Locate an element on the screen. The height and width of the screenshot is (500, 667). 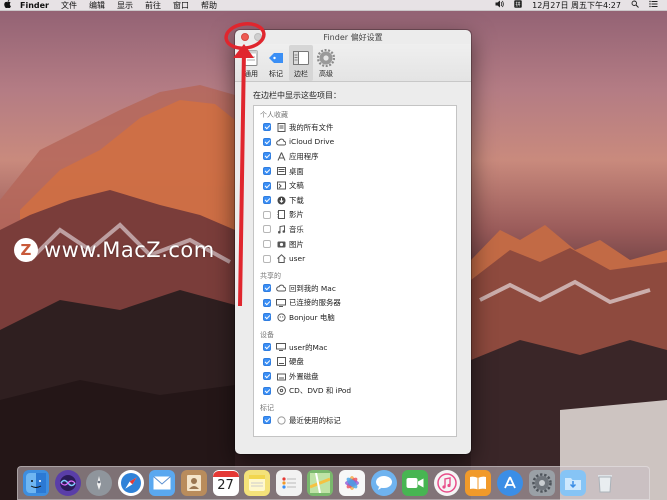
sidebar-option-label: 文稿 is located at coordinates (296, 186).